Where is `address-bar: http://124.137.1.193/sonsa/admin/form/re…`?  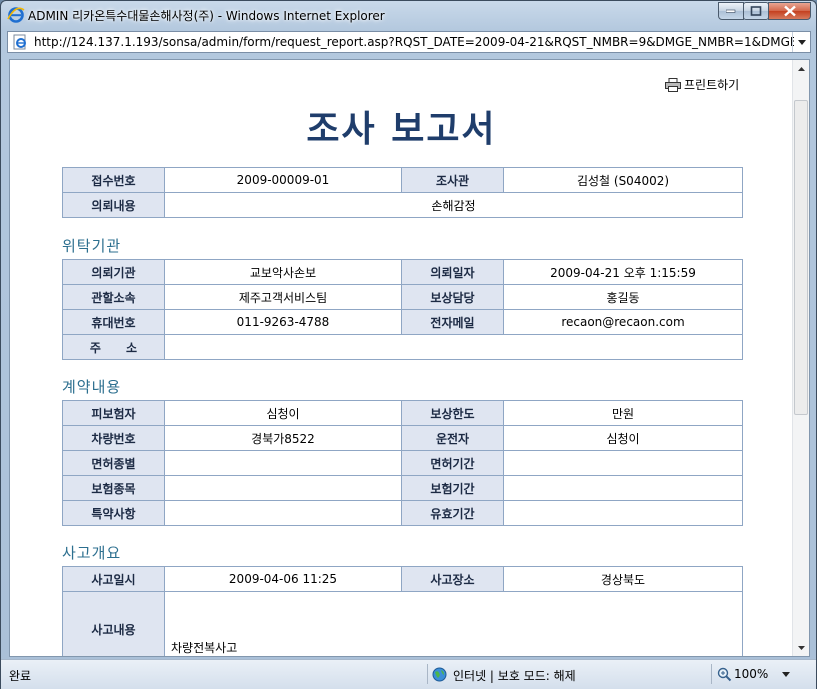
address-bar: http://124.137.1.193/sonsa/admin/form/re… is located at coordinates (409, 42).